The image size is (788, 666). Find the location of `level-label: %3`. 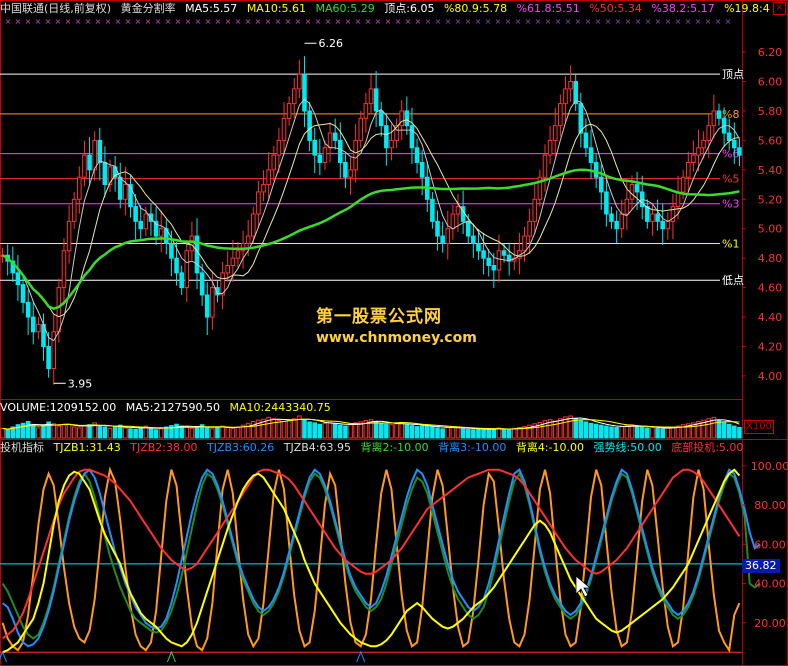

level-label: %3 is located at coordinates (730, 204).